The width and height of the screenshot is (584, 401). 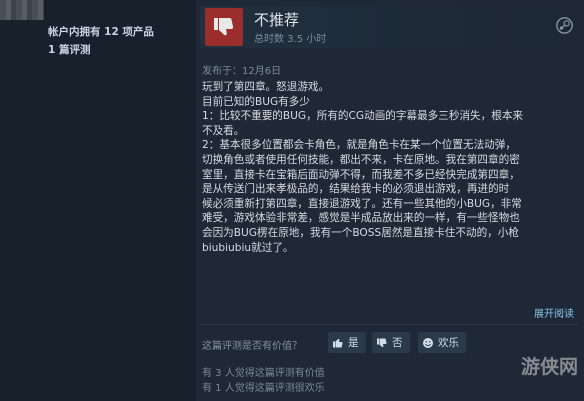 What do you see at coordinates (359, 145) in the screenshot?
I see `review-line: 2：基本很多位置都会卡角色，就是角色卡在某一个位置无法动弹，` at bounding box center [359, 145].